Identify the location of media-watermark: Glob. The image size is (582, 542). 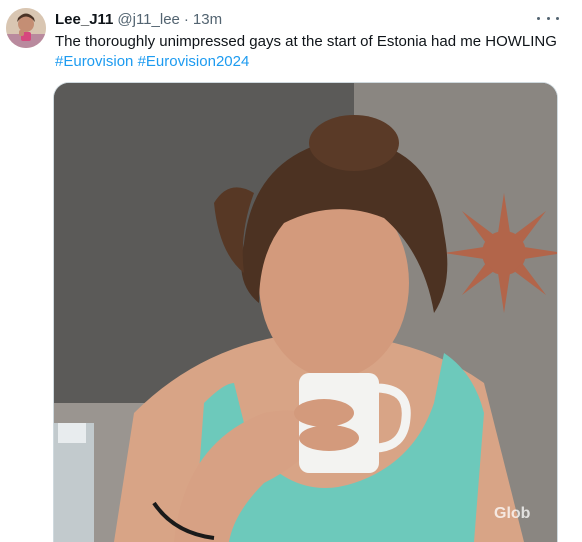
(512, 513).